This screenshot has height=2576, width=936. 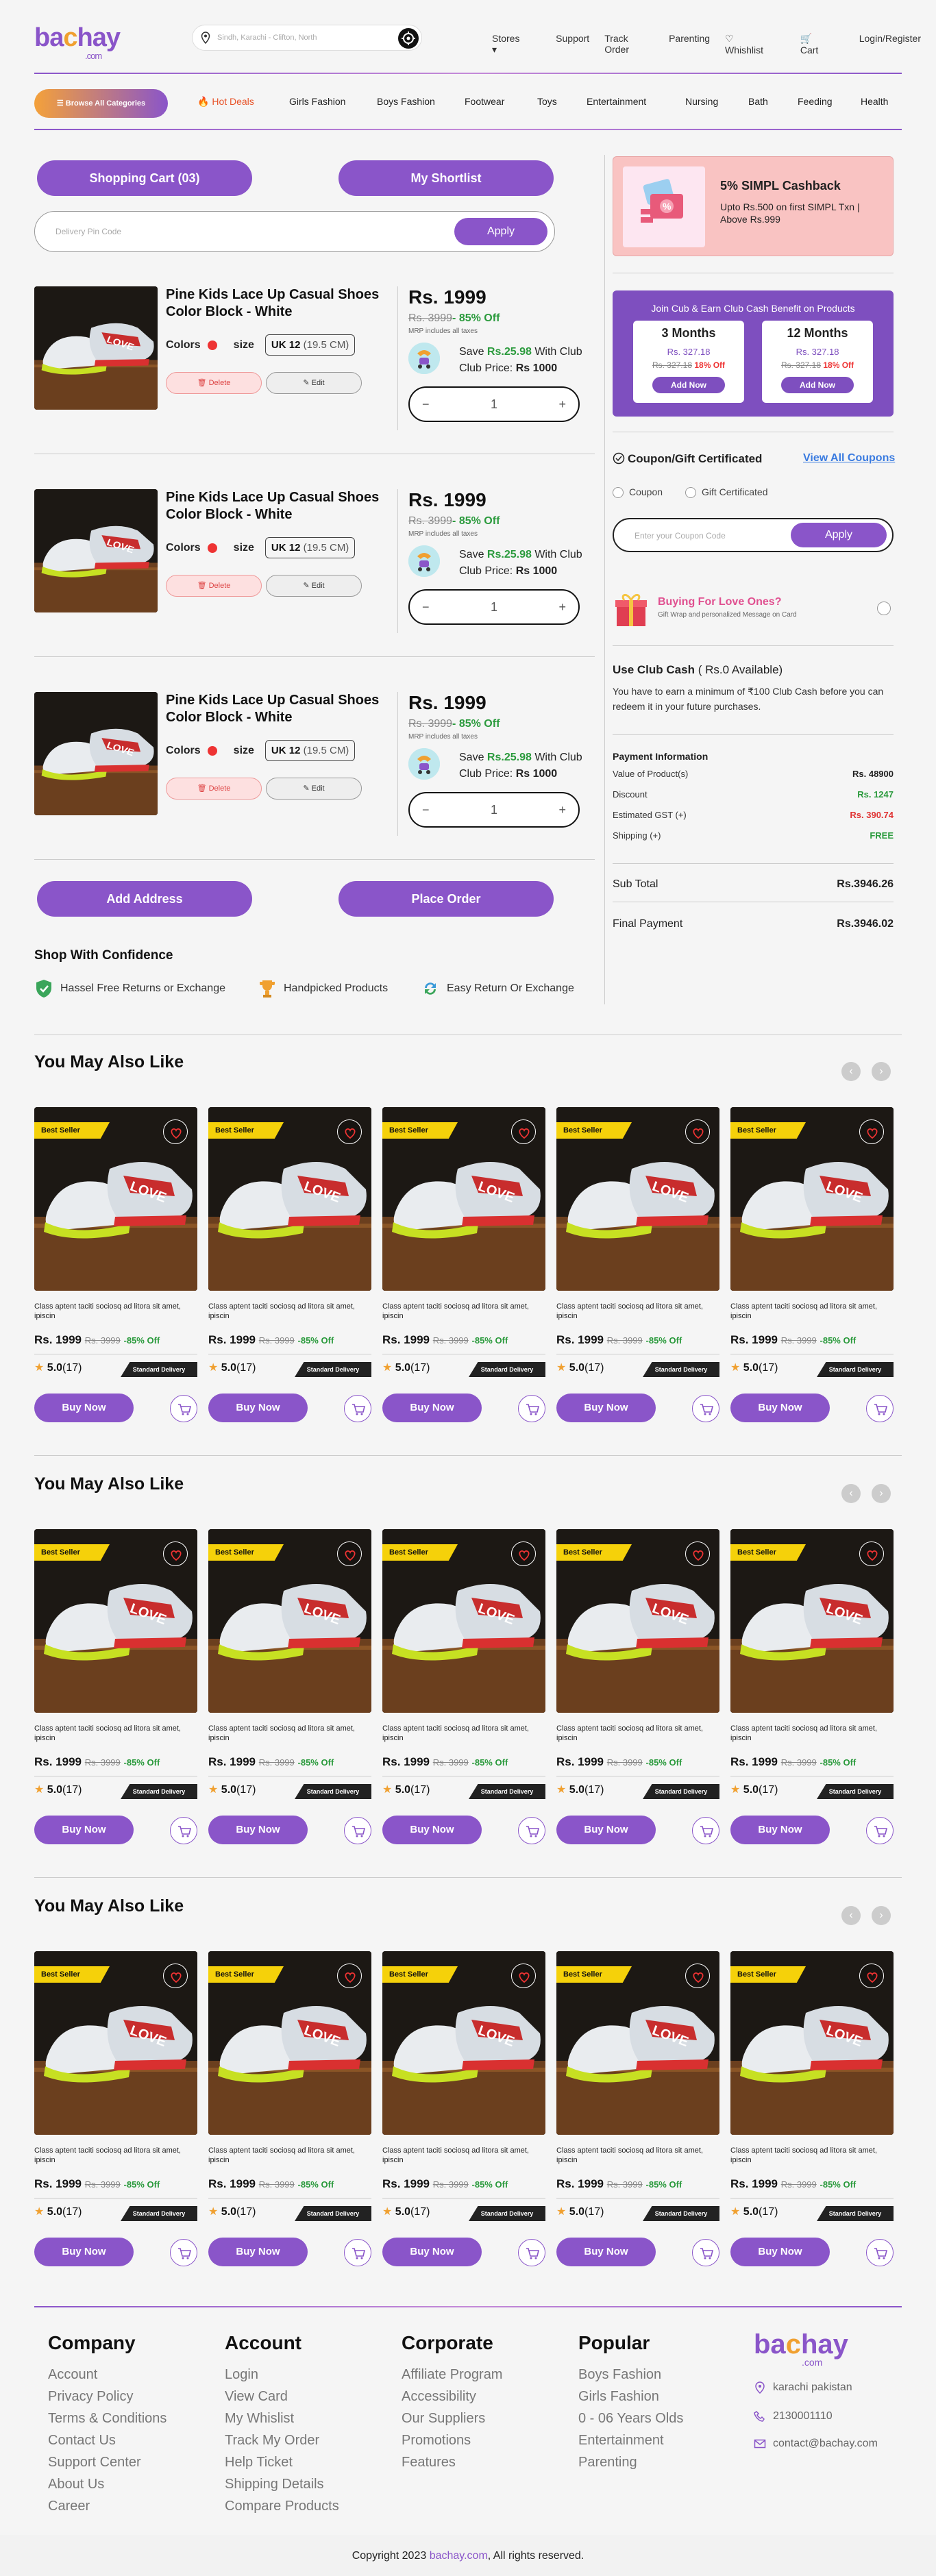 What do you see at coordinates (630, 2462) in the screenshot?
I see `footer-link: Parenting` at bounding box center [630, 2462].